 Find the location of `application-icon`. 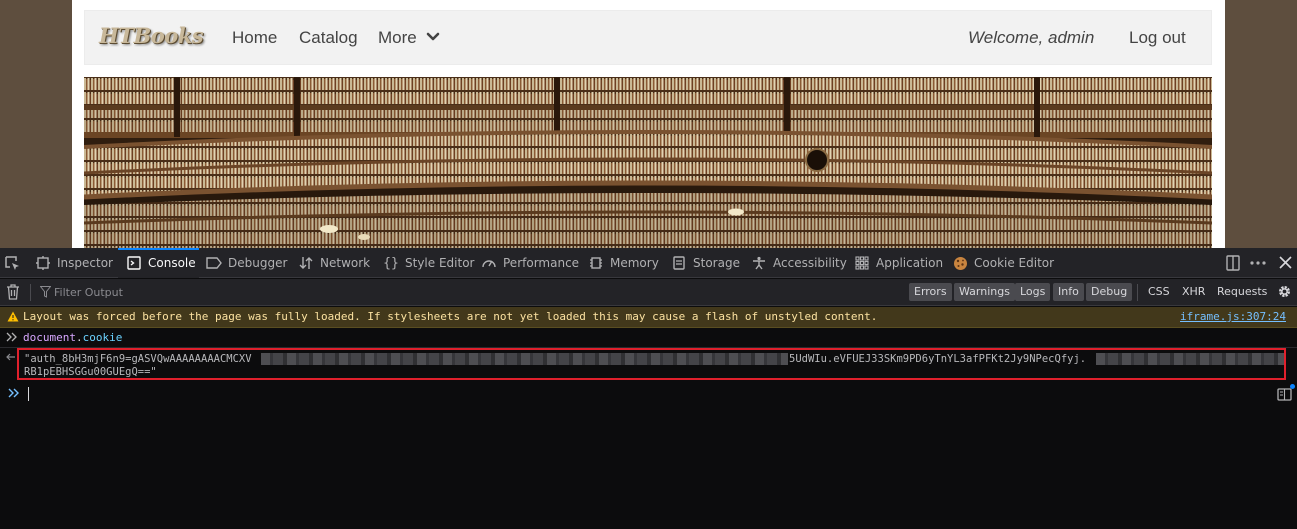

application-icon is located at coordinates (862, 263).